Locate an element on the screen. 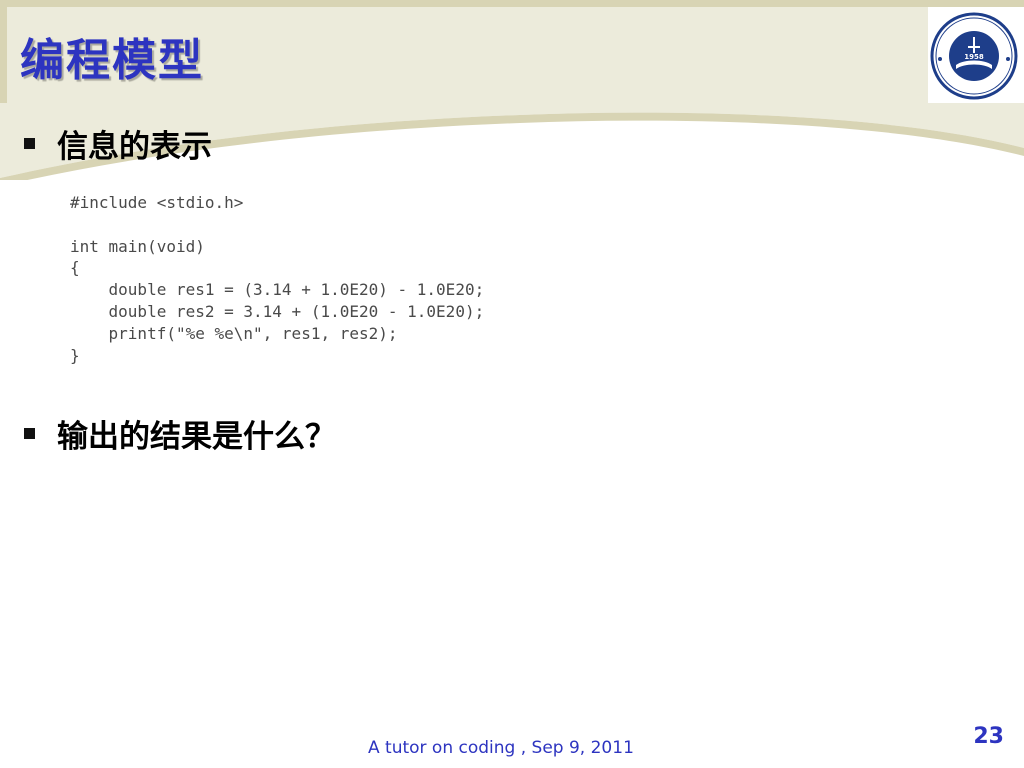  university-logo: 1958 is located at coordinates (973, 55).